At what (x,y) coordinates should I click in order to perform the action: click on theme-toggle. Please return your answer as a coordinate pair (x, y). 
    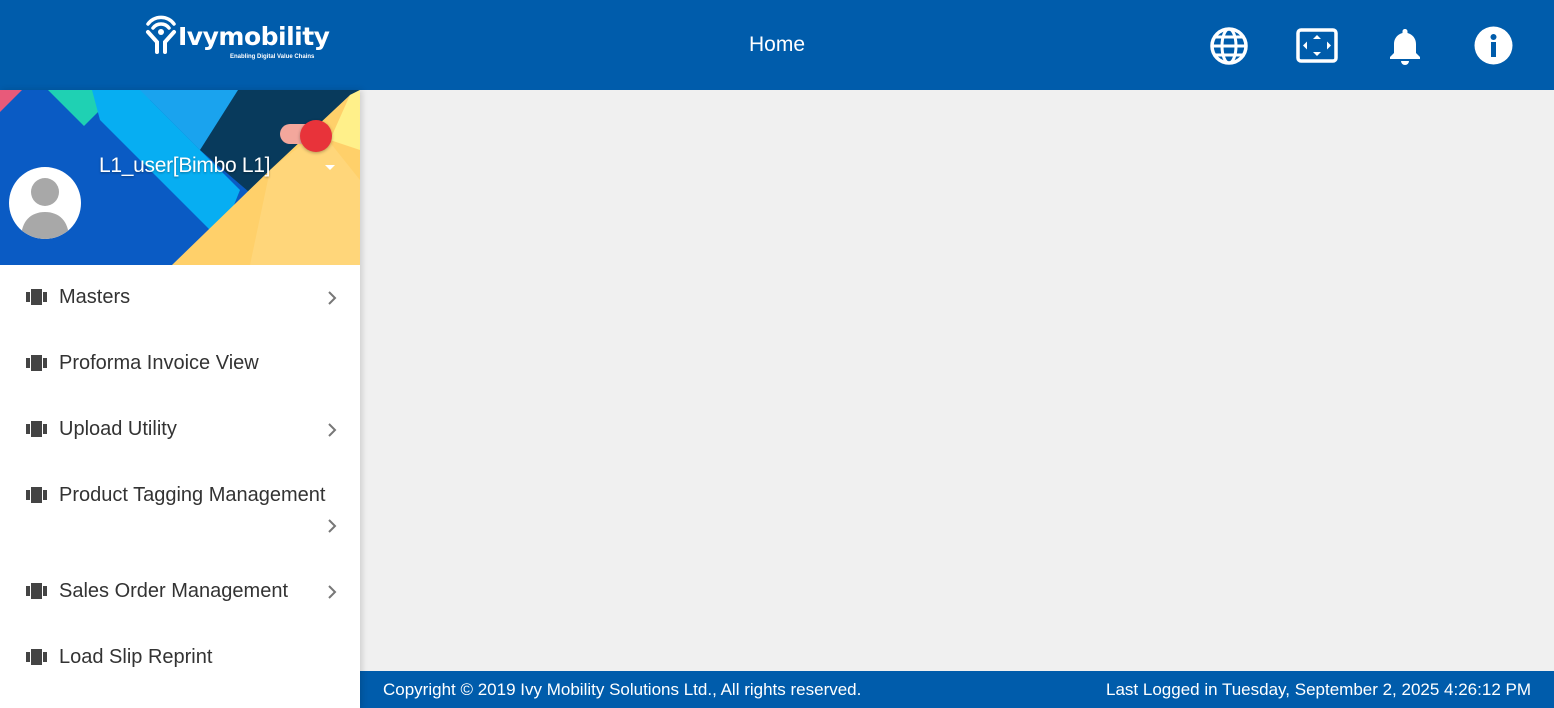
    Looking at the image, I should click on (307, 136).